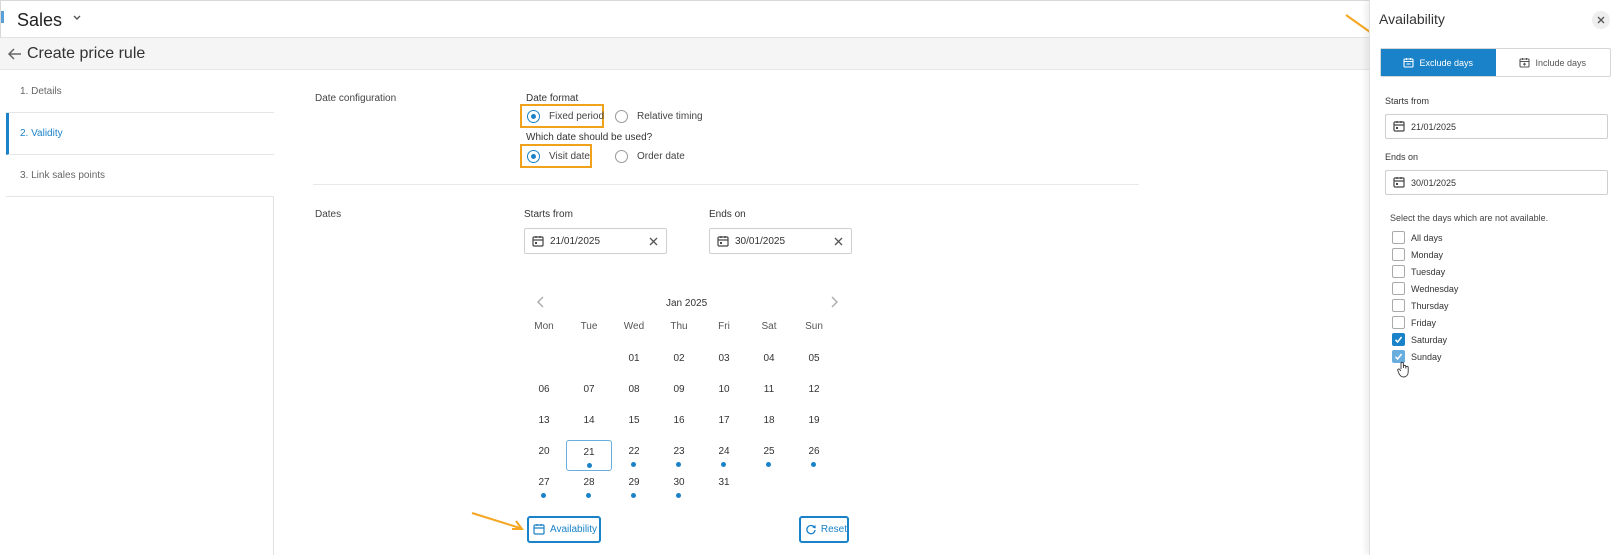 The height and width of the screenshot is (555, 1617). What do you see at coordinates (1601, 20) in the screenshot?
I see `close-button` at bounding box center [1601, 20].